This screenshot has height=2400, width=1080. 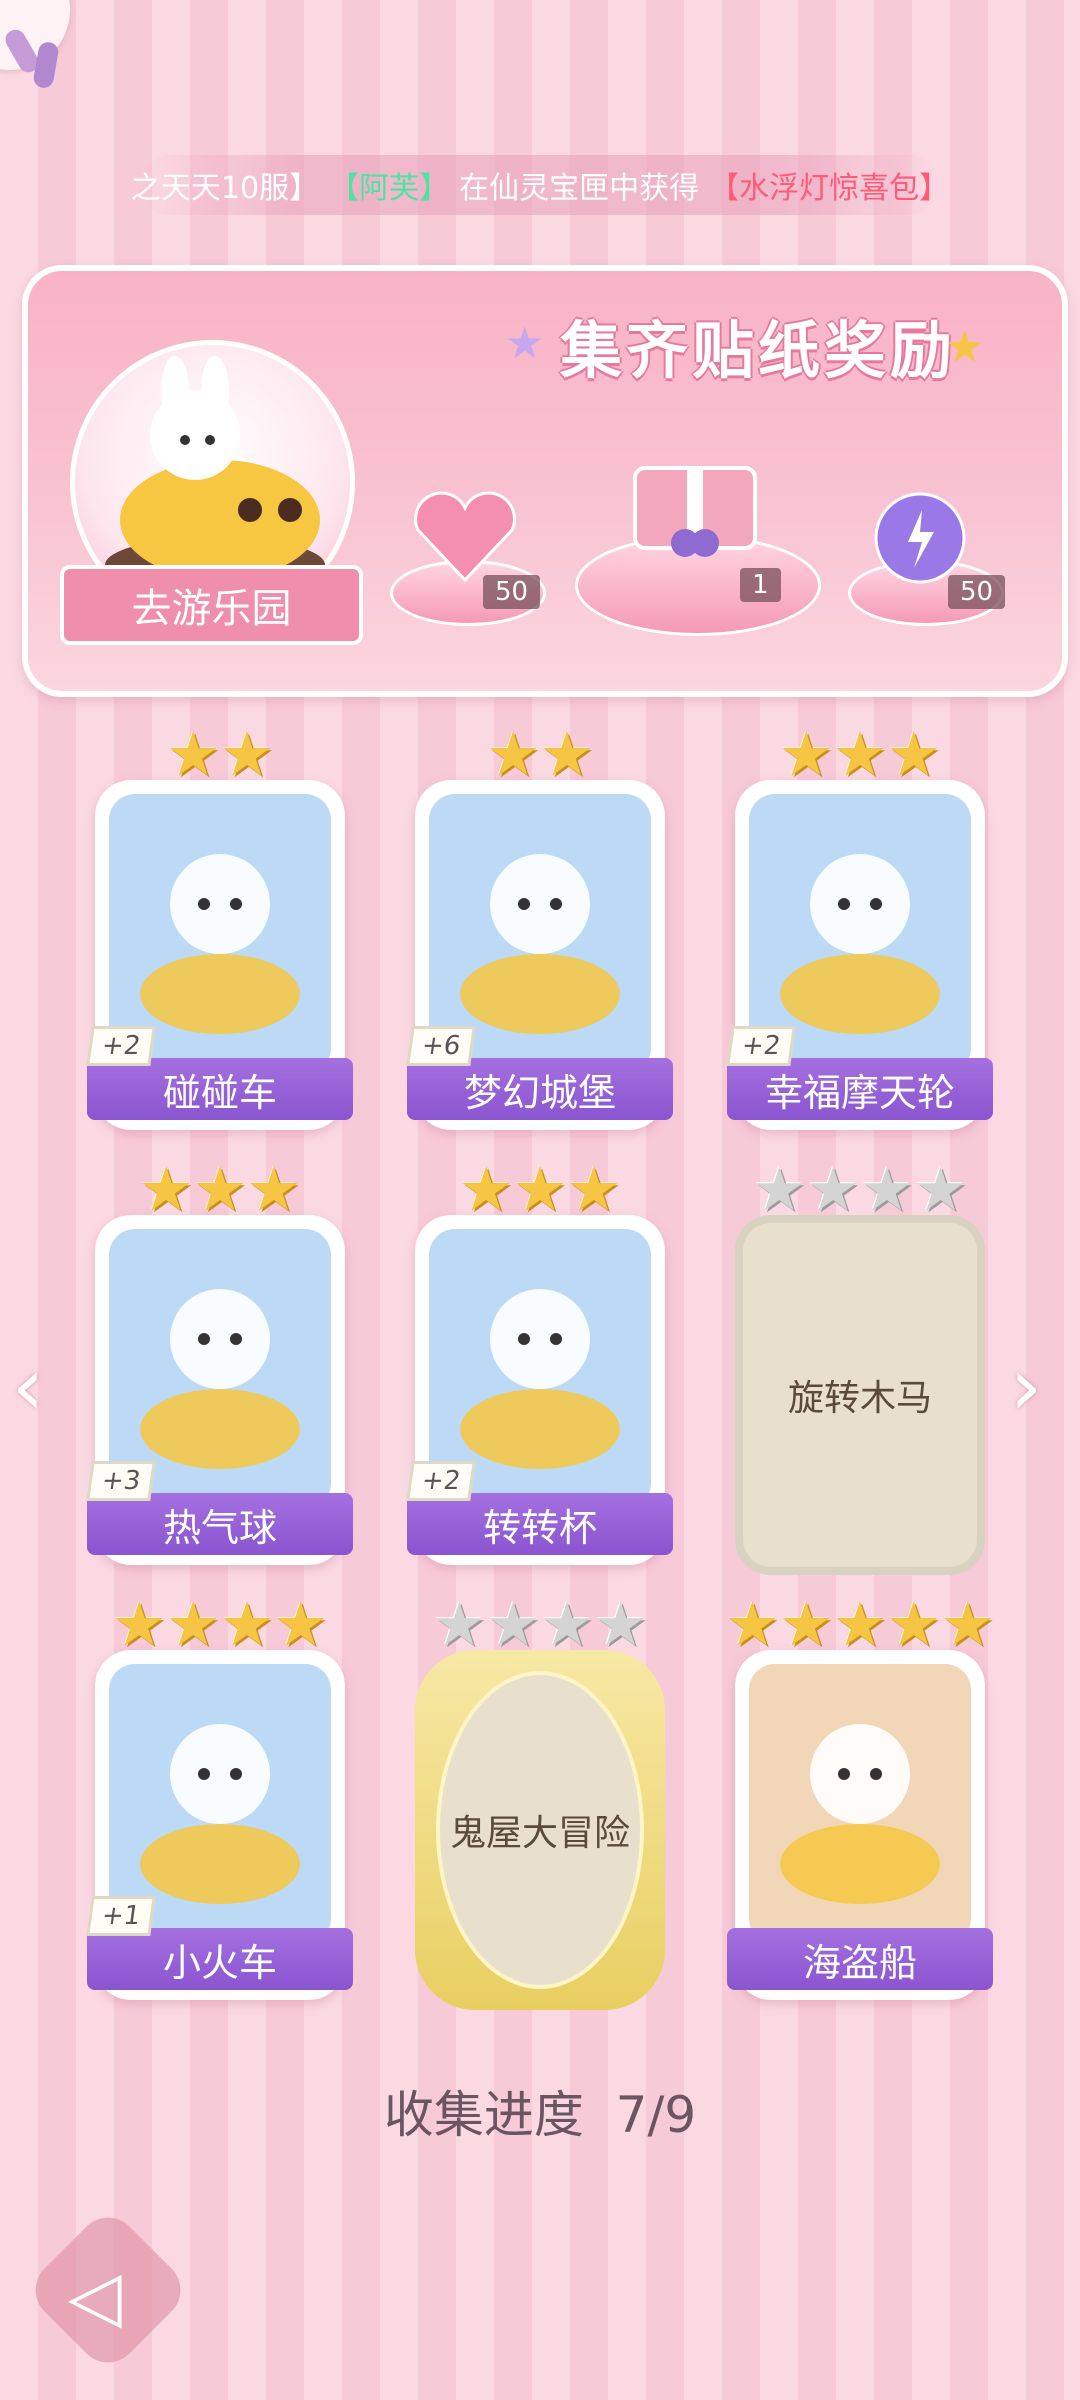 I want to click on petal-icon, so click(x=46, y=65).